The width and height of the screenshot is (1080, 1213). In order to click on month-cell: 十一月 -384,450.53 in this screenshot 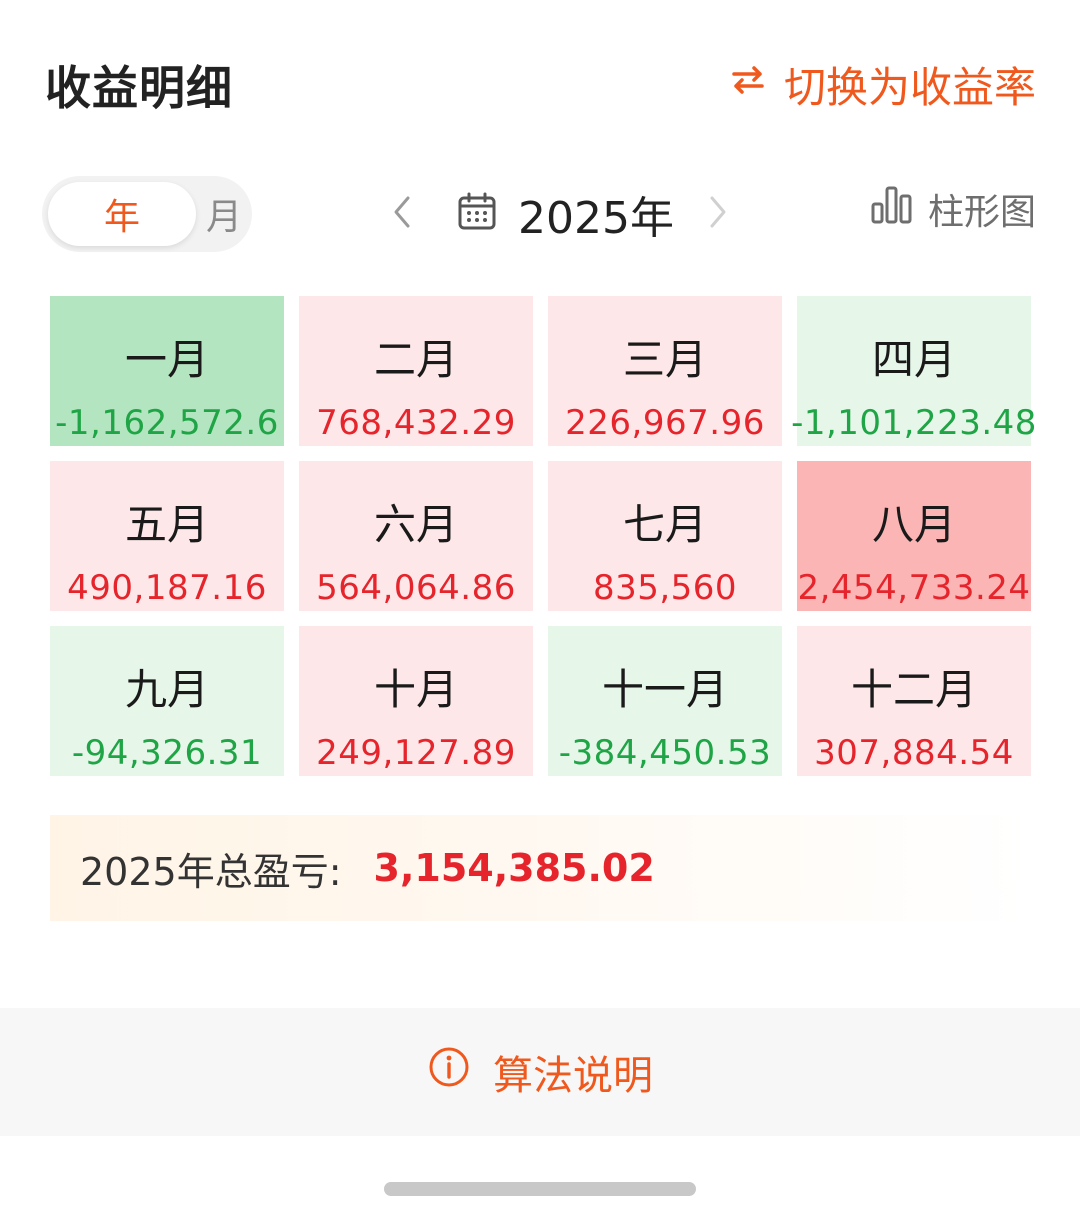, I will do `click(665, 701)`.